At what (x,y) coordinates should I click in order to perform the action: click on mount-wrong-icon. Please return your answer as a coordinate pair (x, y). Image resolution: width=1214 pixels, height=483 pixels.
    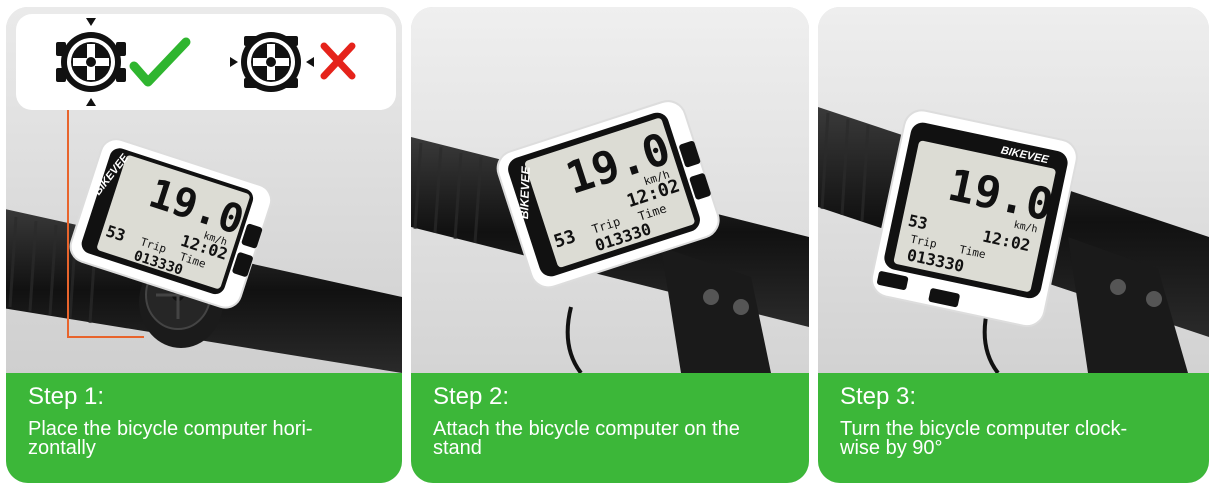
    Looking at the image, I should click on (272, 62).